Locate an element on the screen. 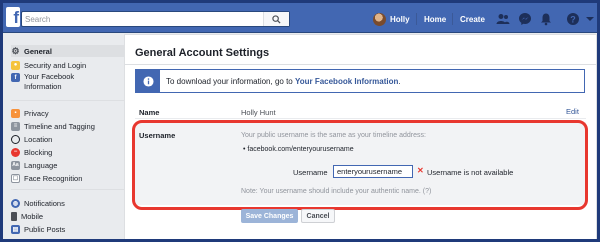 The image size is (600, 242). messenger-icon is located at coordinates (525, 19).